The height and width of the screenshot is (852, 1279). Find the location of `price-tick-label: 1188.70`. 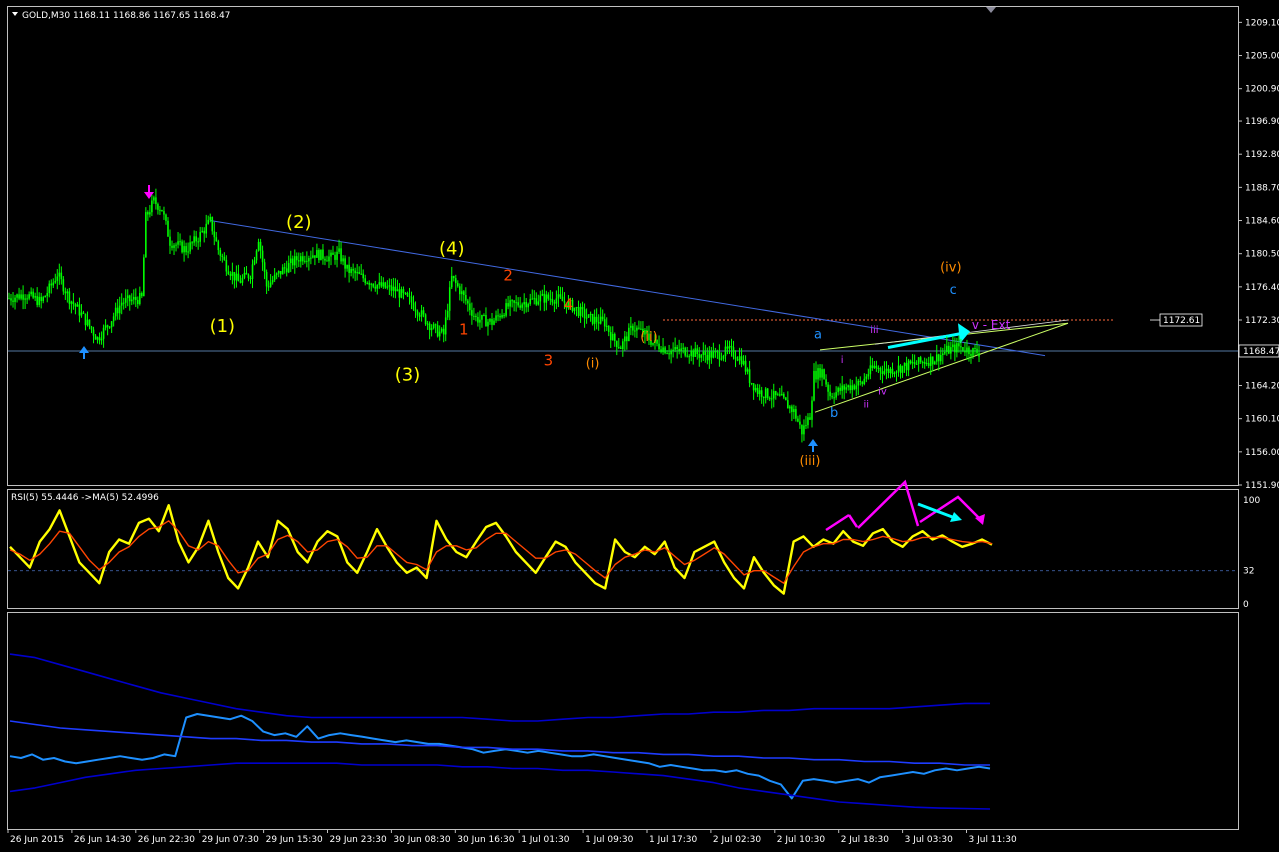

price-tick-label: 1188.70 is located at coordinates (1262, 188).